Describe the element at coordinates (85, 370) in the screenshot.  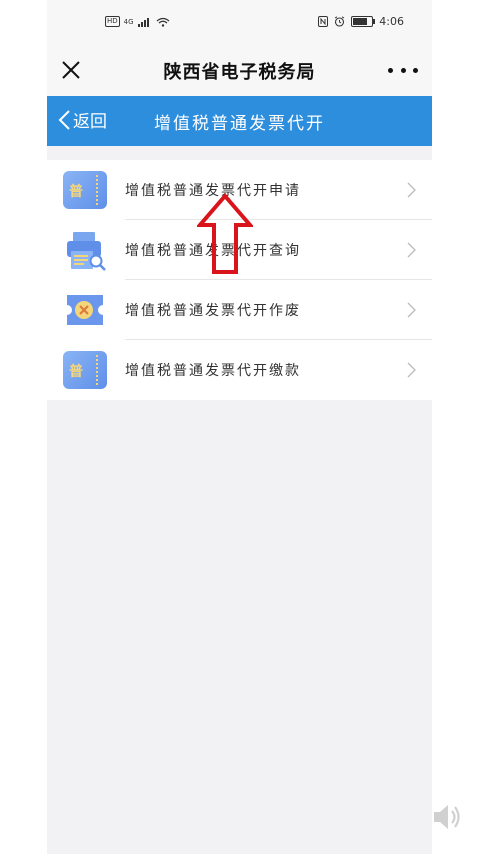
I see `payment-ticket-icon: 普` at that location.